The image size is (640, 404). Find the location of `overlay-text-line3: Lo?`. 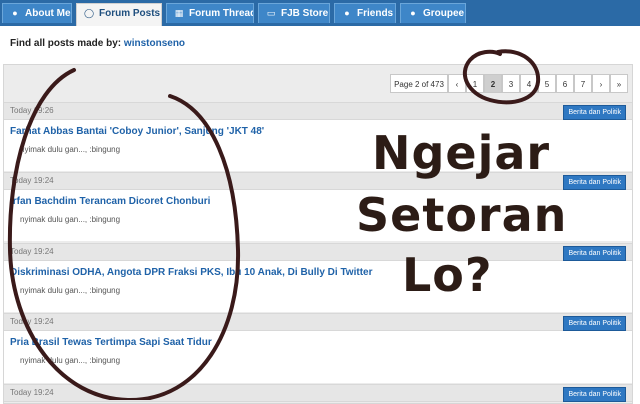

overlay-text-line3: Lo? is located at coordinates (447, 275).